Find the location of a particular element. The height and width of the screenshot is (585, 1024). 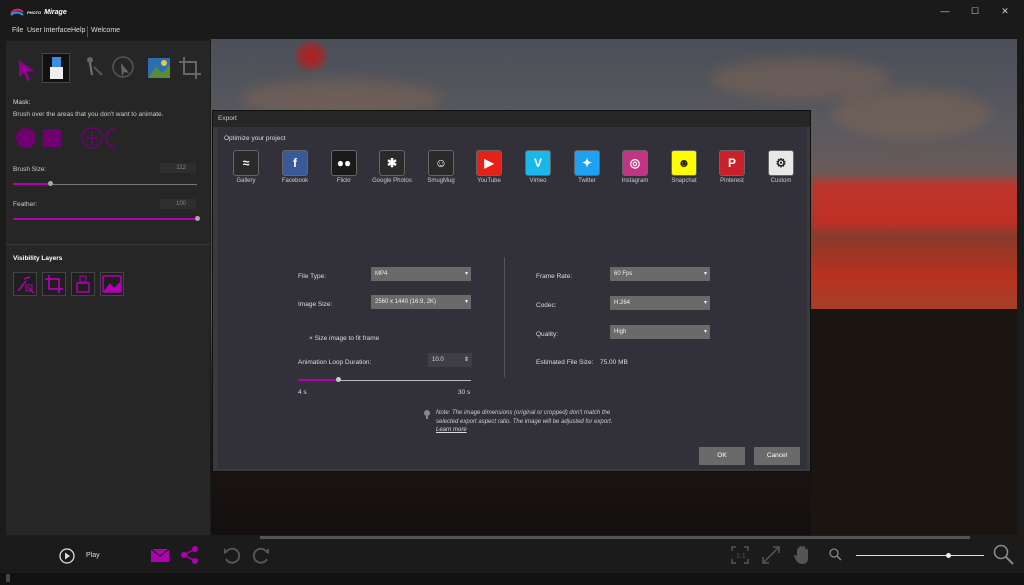

minimize-button: — is located at coordinates (945, 11).